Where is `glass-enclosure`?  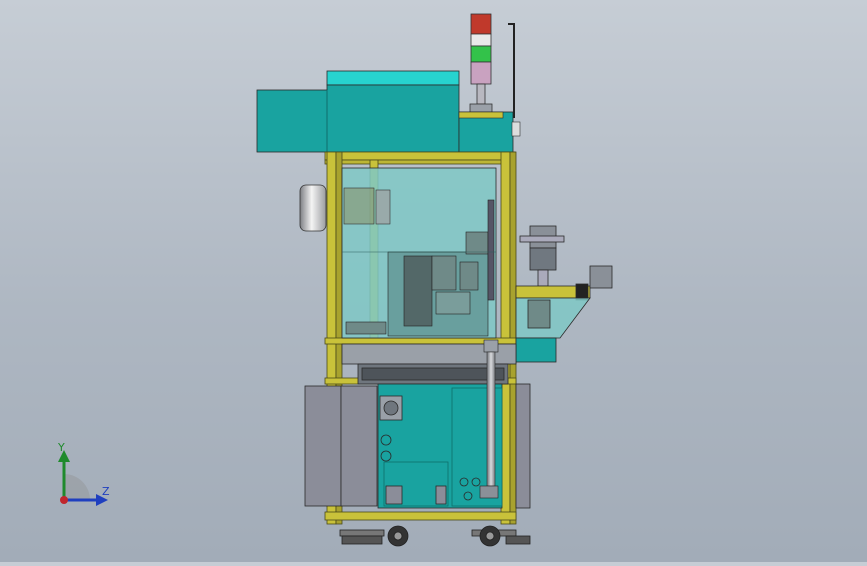 glass-enclosure is located at coordinates (419, 253).